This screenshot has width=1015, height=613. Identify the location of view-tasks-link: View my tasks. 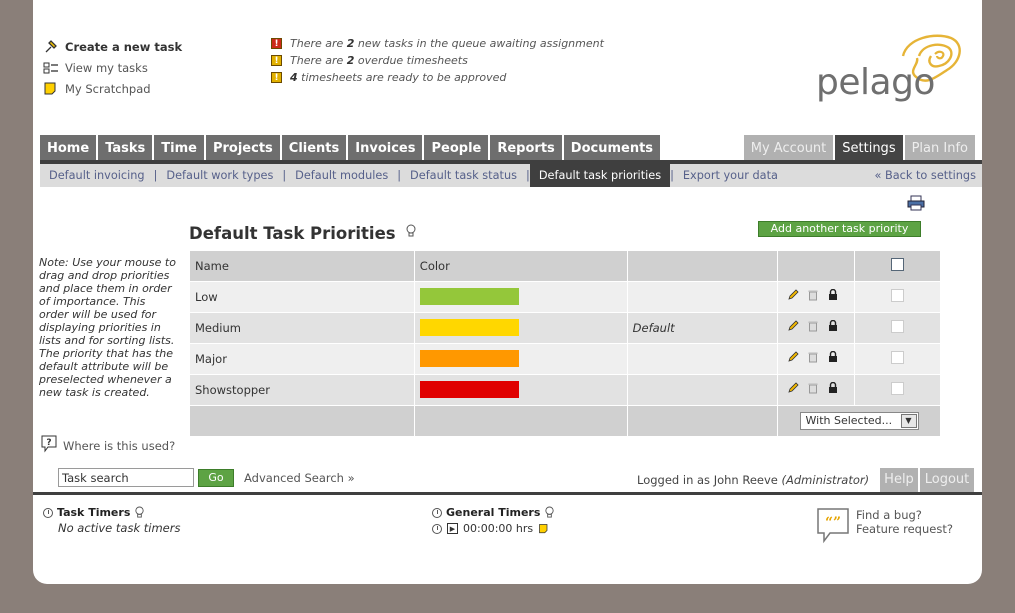
(95, 68).